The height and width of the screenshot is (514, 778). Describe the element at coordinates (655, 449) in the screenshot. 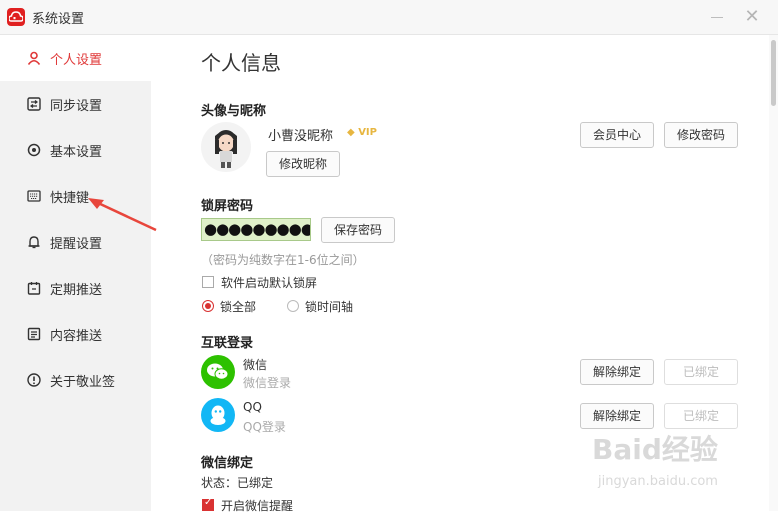

I see `watermark-main: Baid经验` at that location.